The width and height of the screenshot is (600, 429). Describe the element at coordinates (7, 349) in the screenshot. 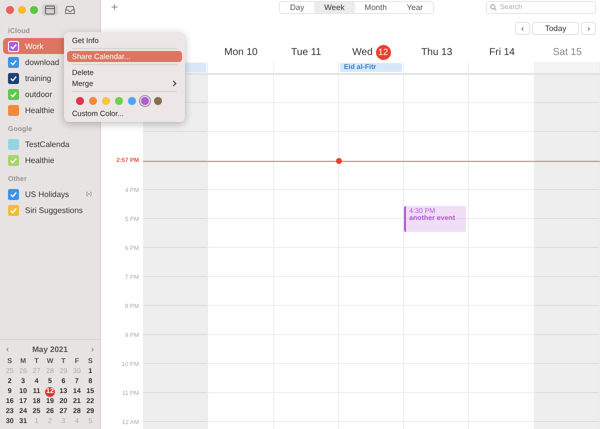

I see `previous-month-button: ‹` at that location.